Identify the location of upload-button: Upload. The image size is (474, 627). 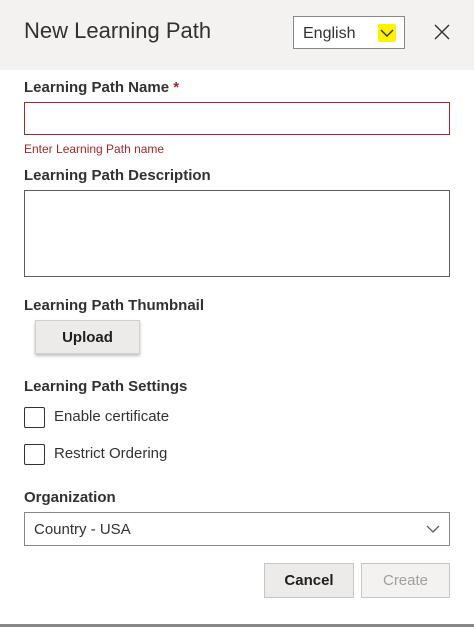
(87, 337).